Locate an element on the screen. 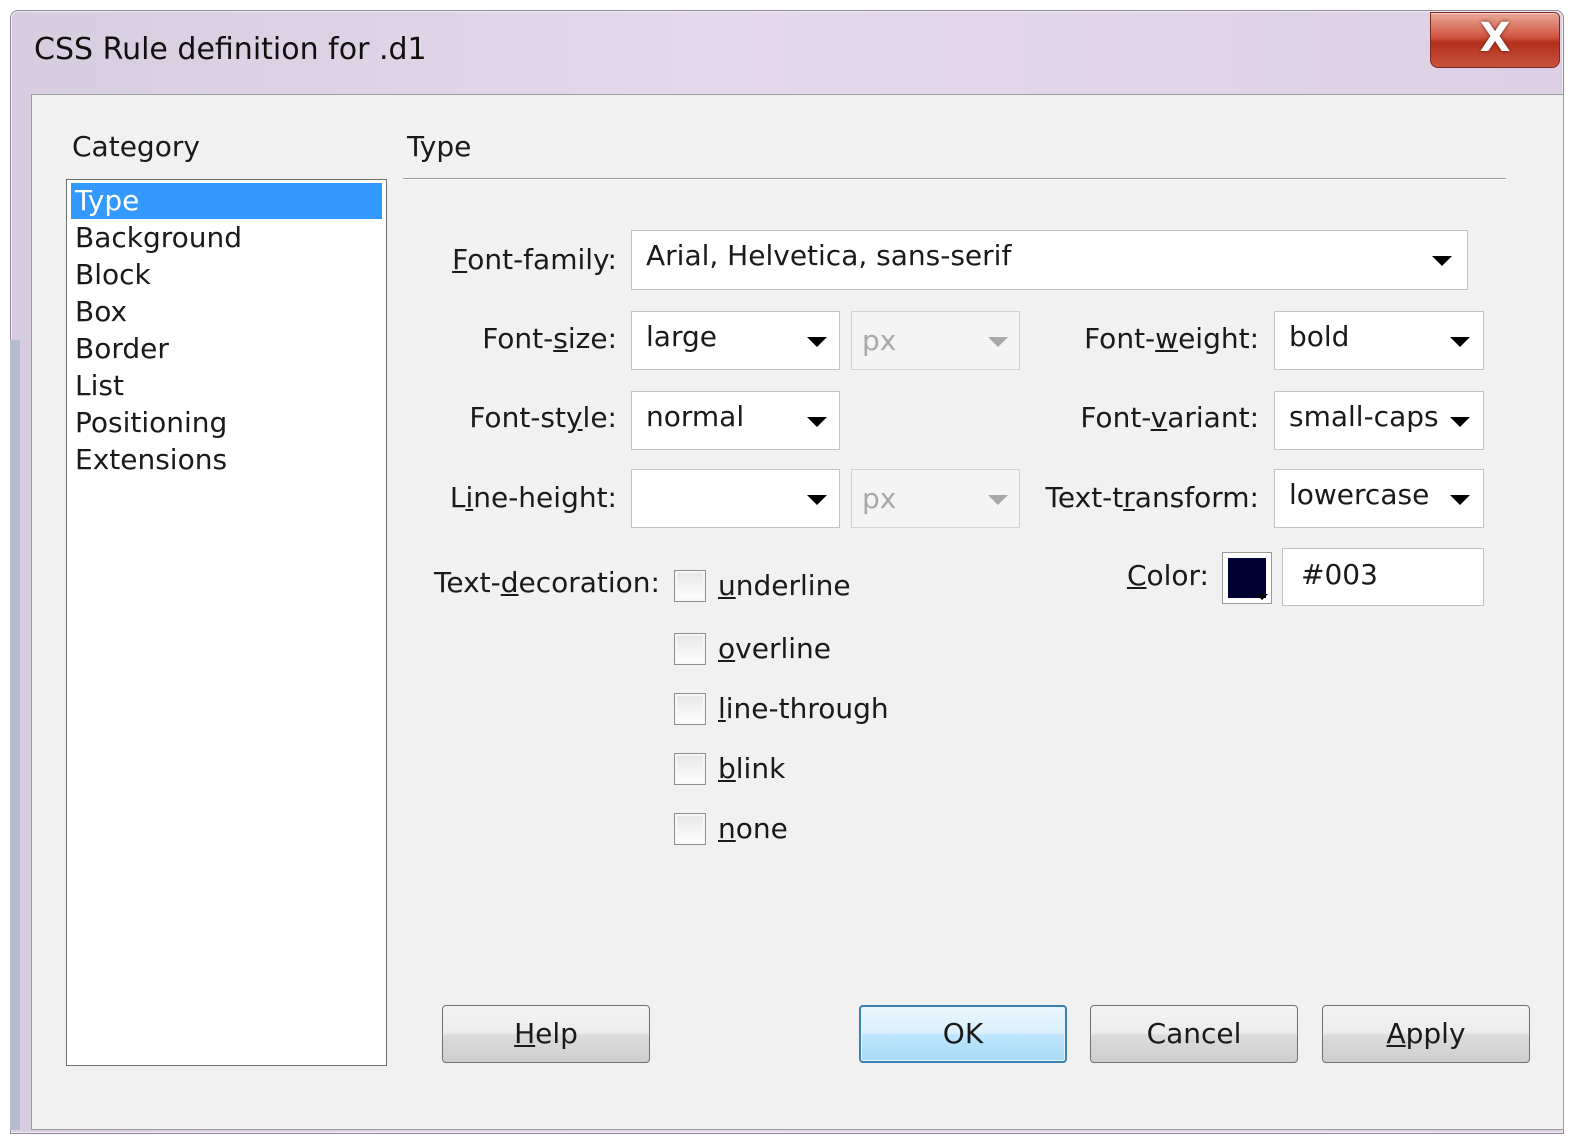 The height and width of the screenshot is (1137, 1571). line-height-unit-select: px is located at coordinates (935, 498).